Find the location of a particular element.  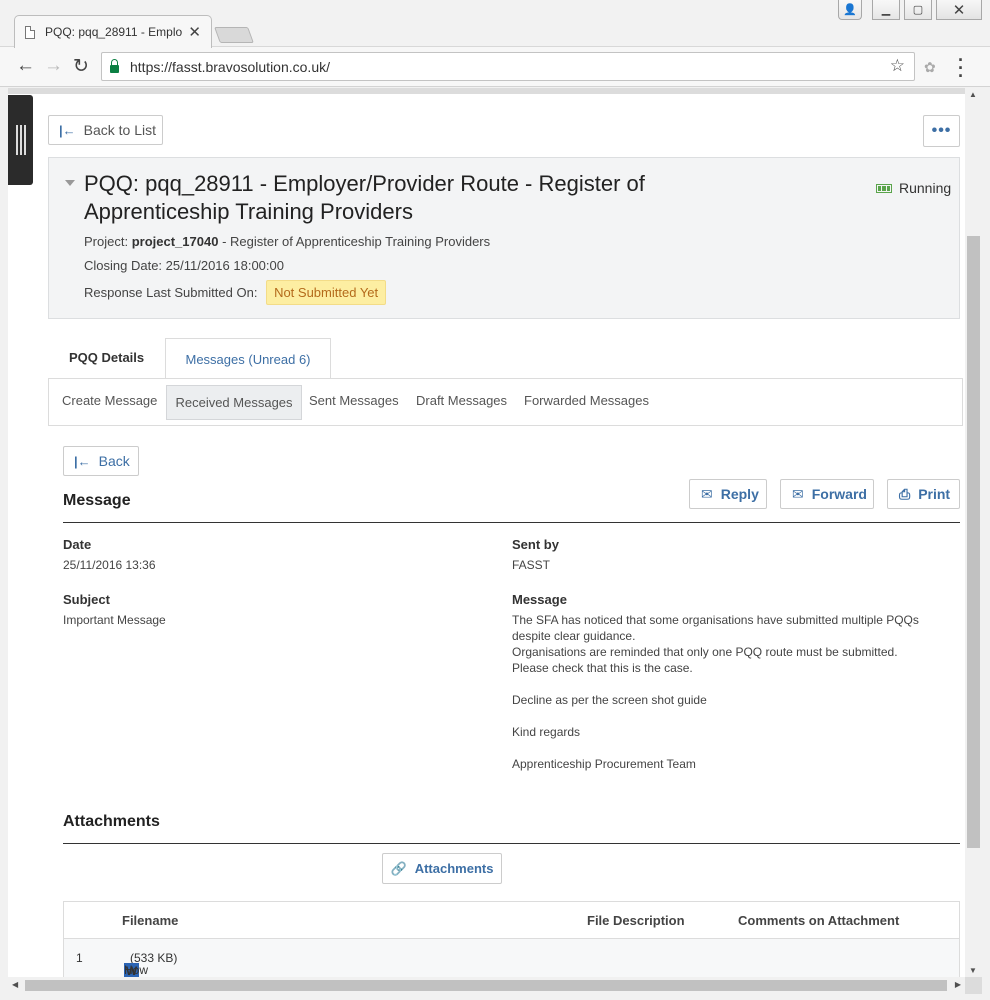

project-label: Project: is located at coordinates (106, 241).